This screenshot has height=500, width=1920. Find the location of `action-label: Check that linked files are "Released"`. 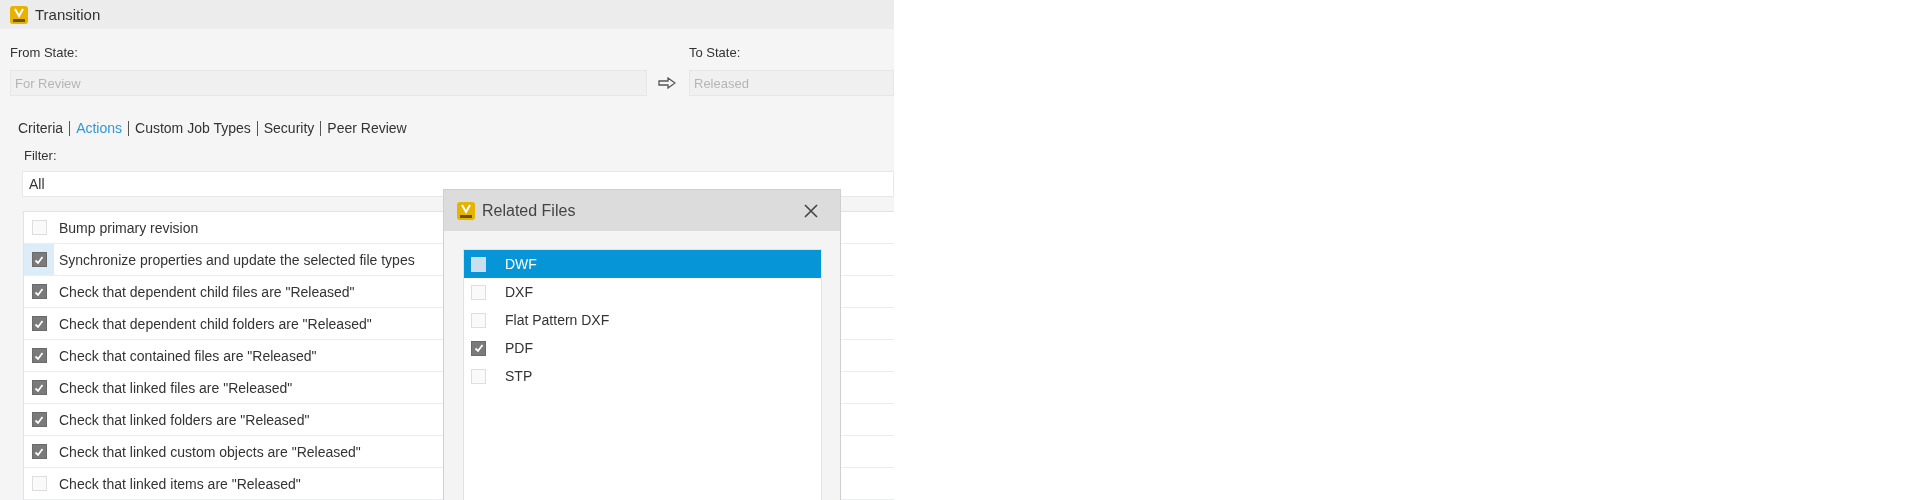

action-label: Check that linked files are "Released" is located at coordinates (176, 387).